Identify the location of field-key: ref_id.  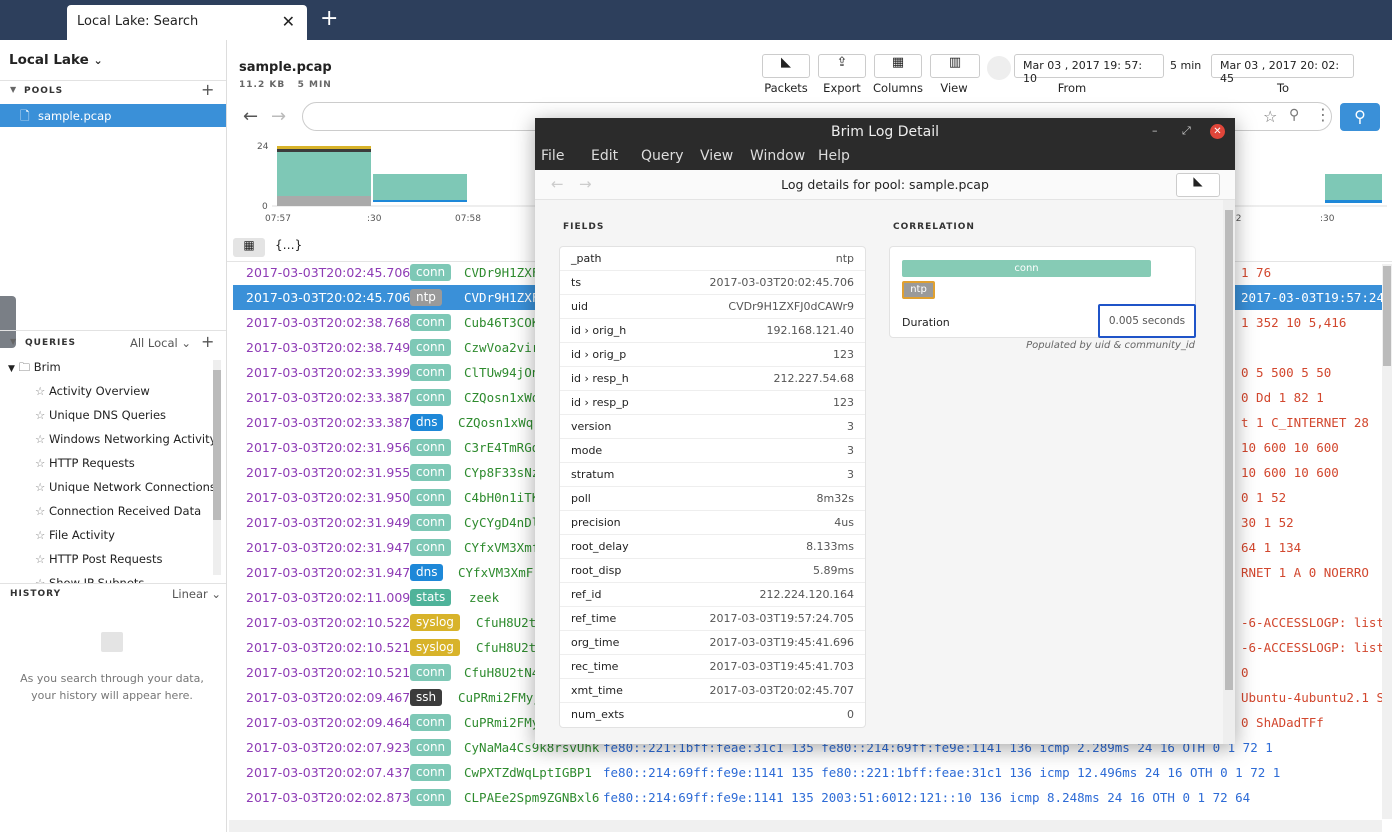
(586, 594).